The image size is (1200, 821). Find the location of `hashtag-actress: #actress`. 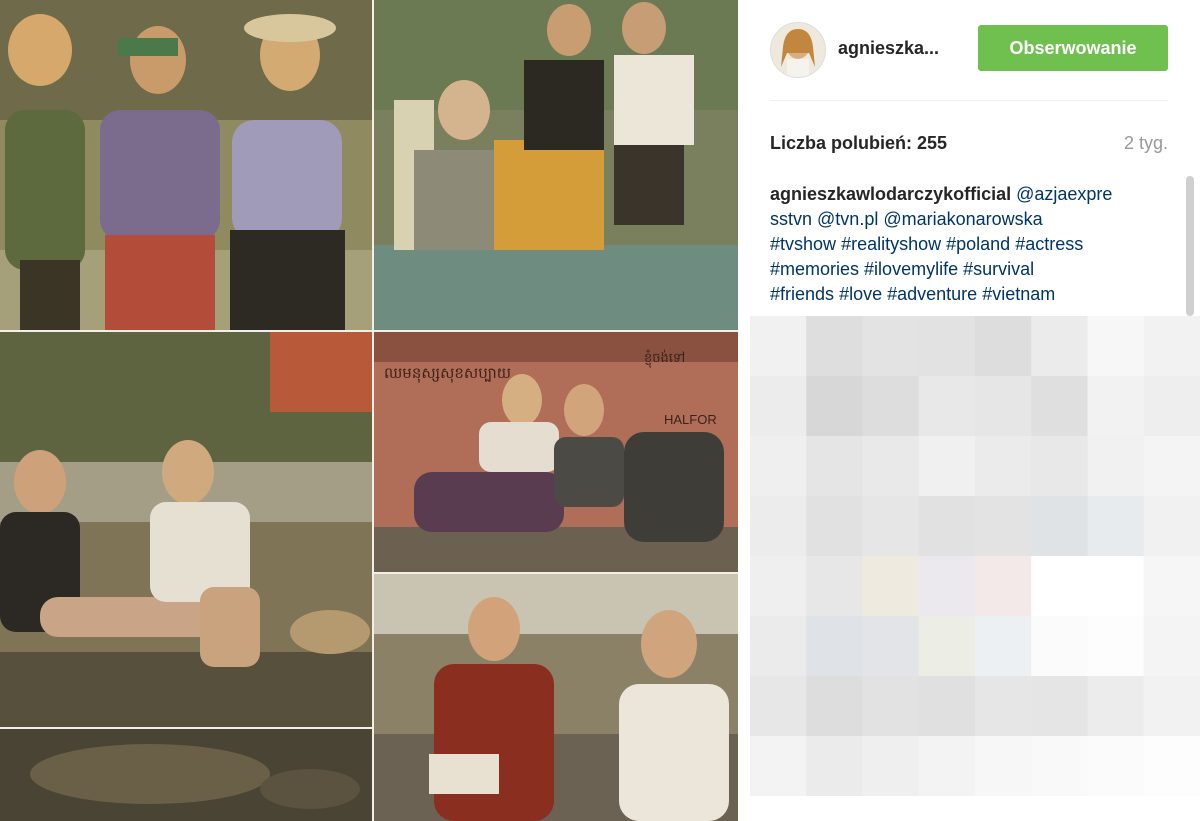

hashtag-actress: #actress is located at coordinates (1049, 244).